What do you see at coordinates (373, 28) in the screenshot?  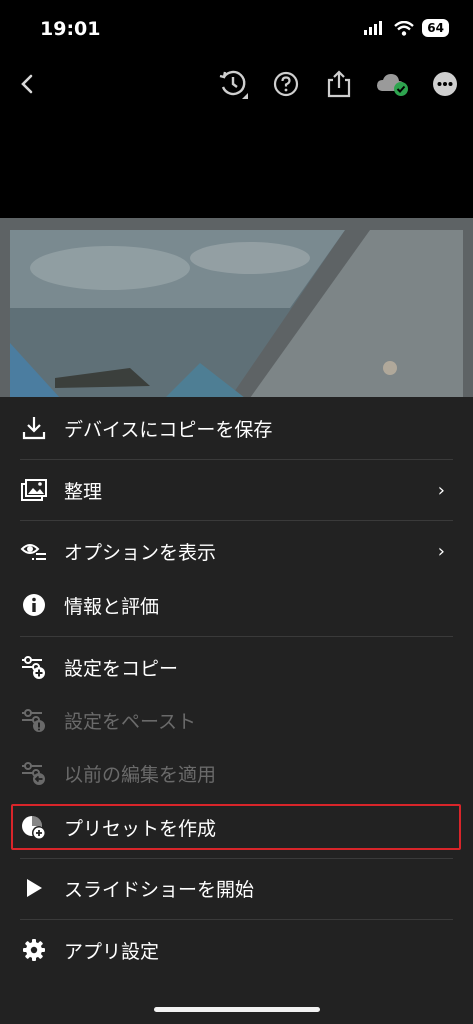 I see `signal-icon` at bounding box center [373, 28].